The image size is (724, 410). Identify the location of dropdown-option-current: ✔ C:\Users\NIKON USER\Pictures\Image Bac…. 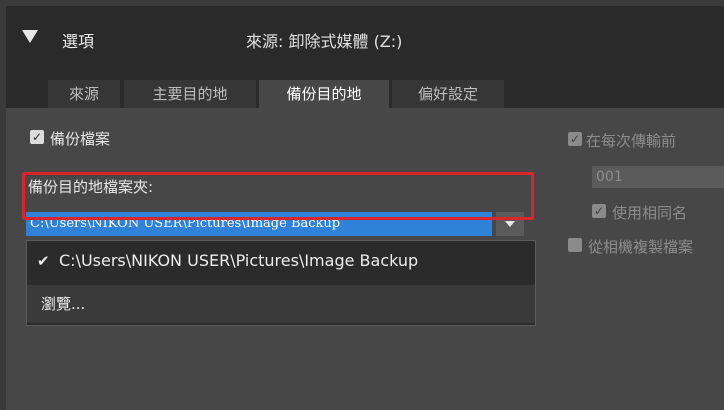
(281, 261).